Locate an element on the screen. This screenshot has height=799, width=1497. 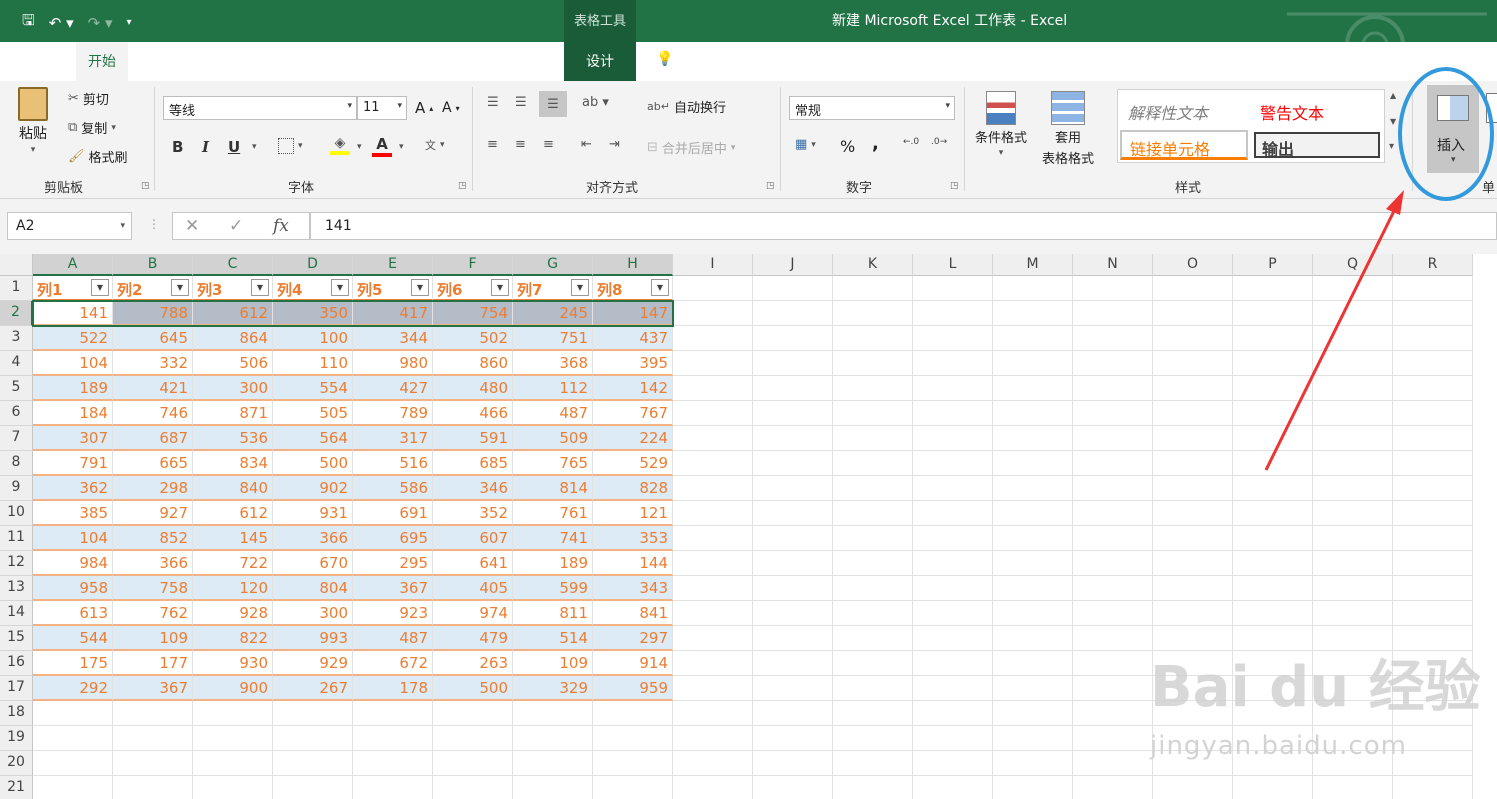
table-cell: 112 is located at coordinates (553, 388).